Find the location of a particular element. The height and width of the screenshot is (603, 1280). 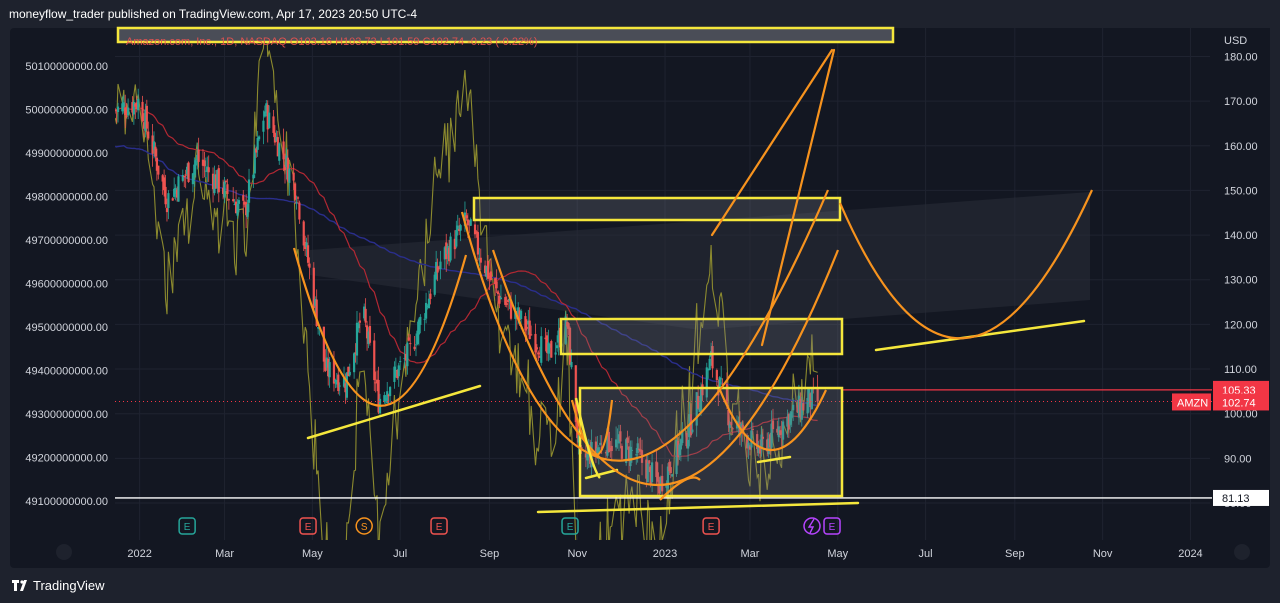

auto-scale-button is located at coordinates (1242, 552).